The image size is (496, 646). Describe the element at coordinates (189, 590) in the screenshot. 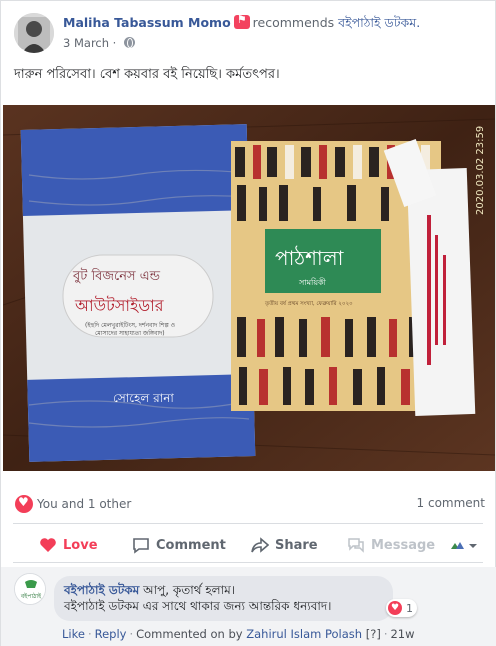

I see `comment-line1: আপু, কৃতার্থ হলাম।` at that location.